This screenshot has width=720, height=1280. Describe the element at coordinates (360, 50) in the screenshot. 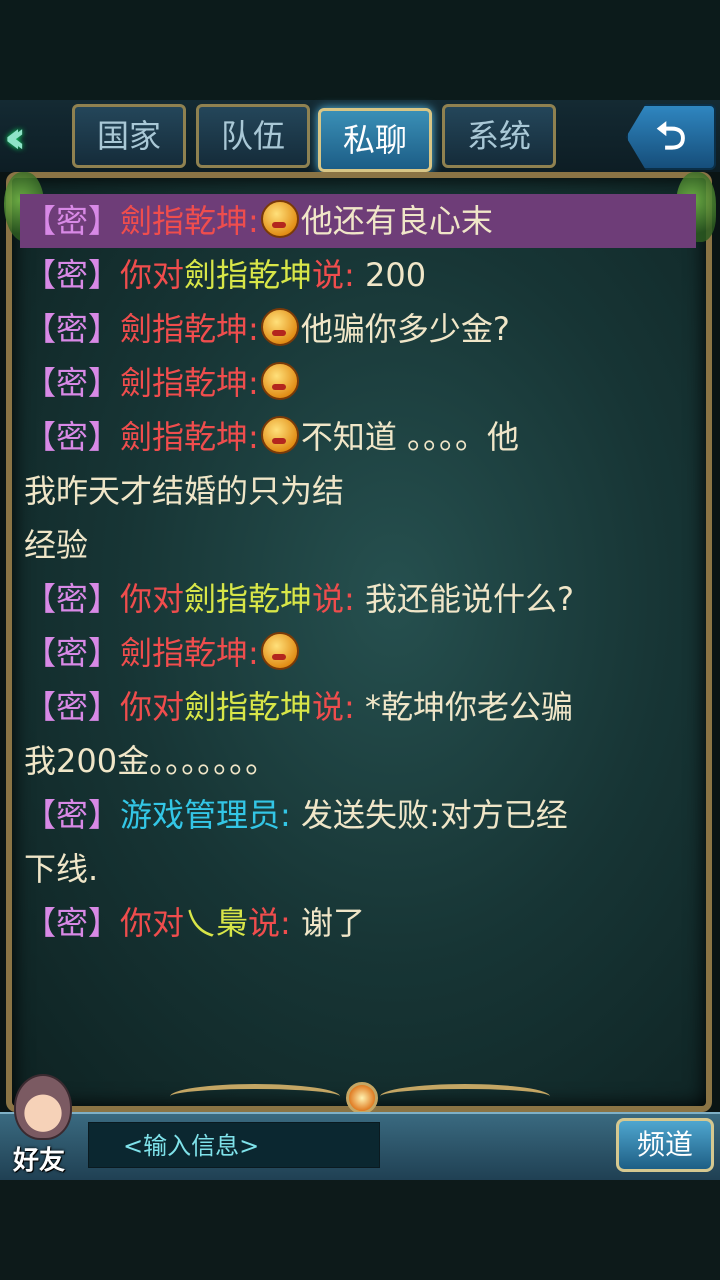

I see `status-area` at that location.